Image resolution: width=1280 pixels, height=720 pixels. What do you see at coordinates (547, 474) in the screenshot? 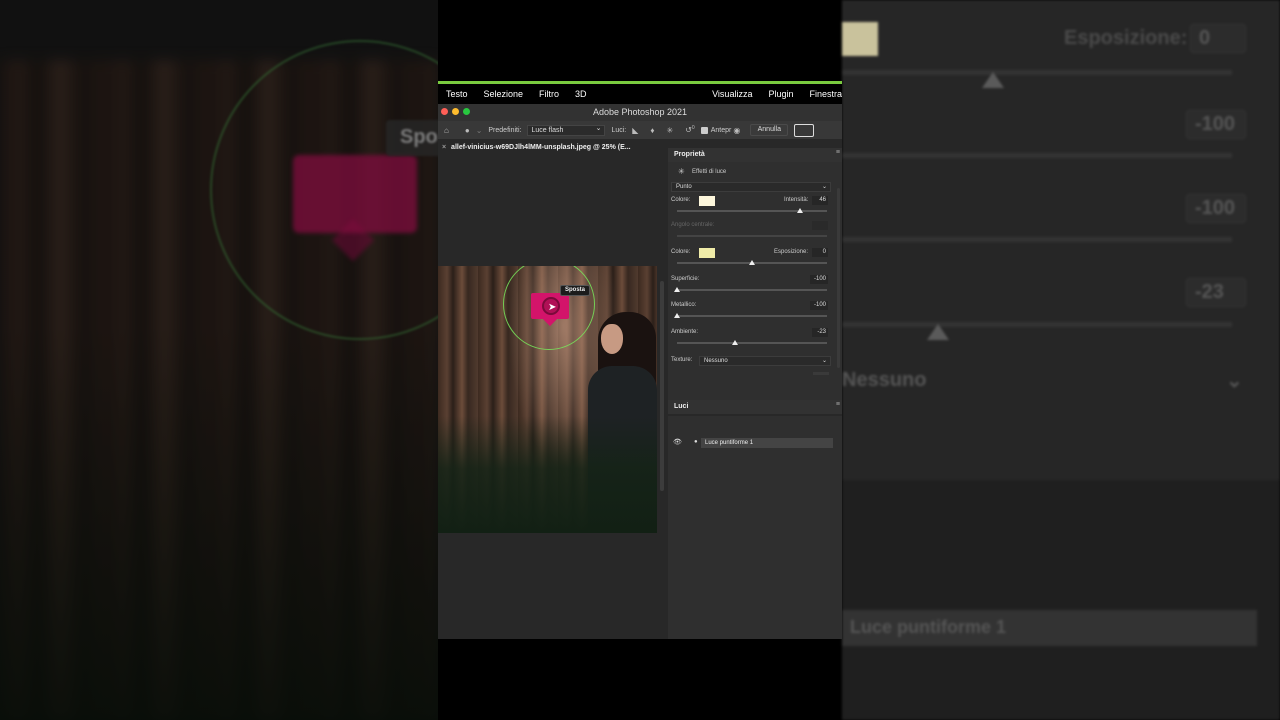
I see `forest-ground` at bounding box center [547, 474].